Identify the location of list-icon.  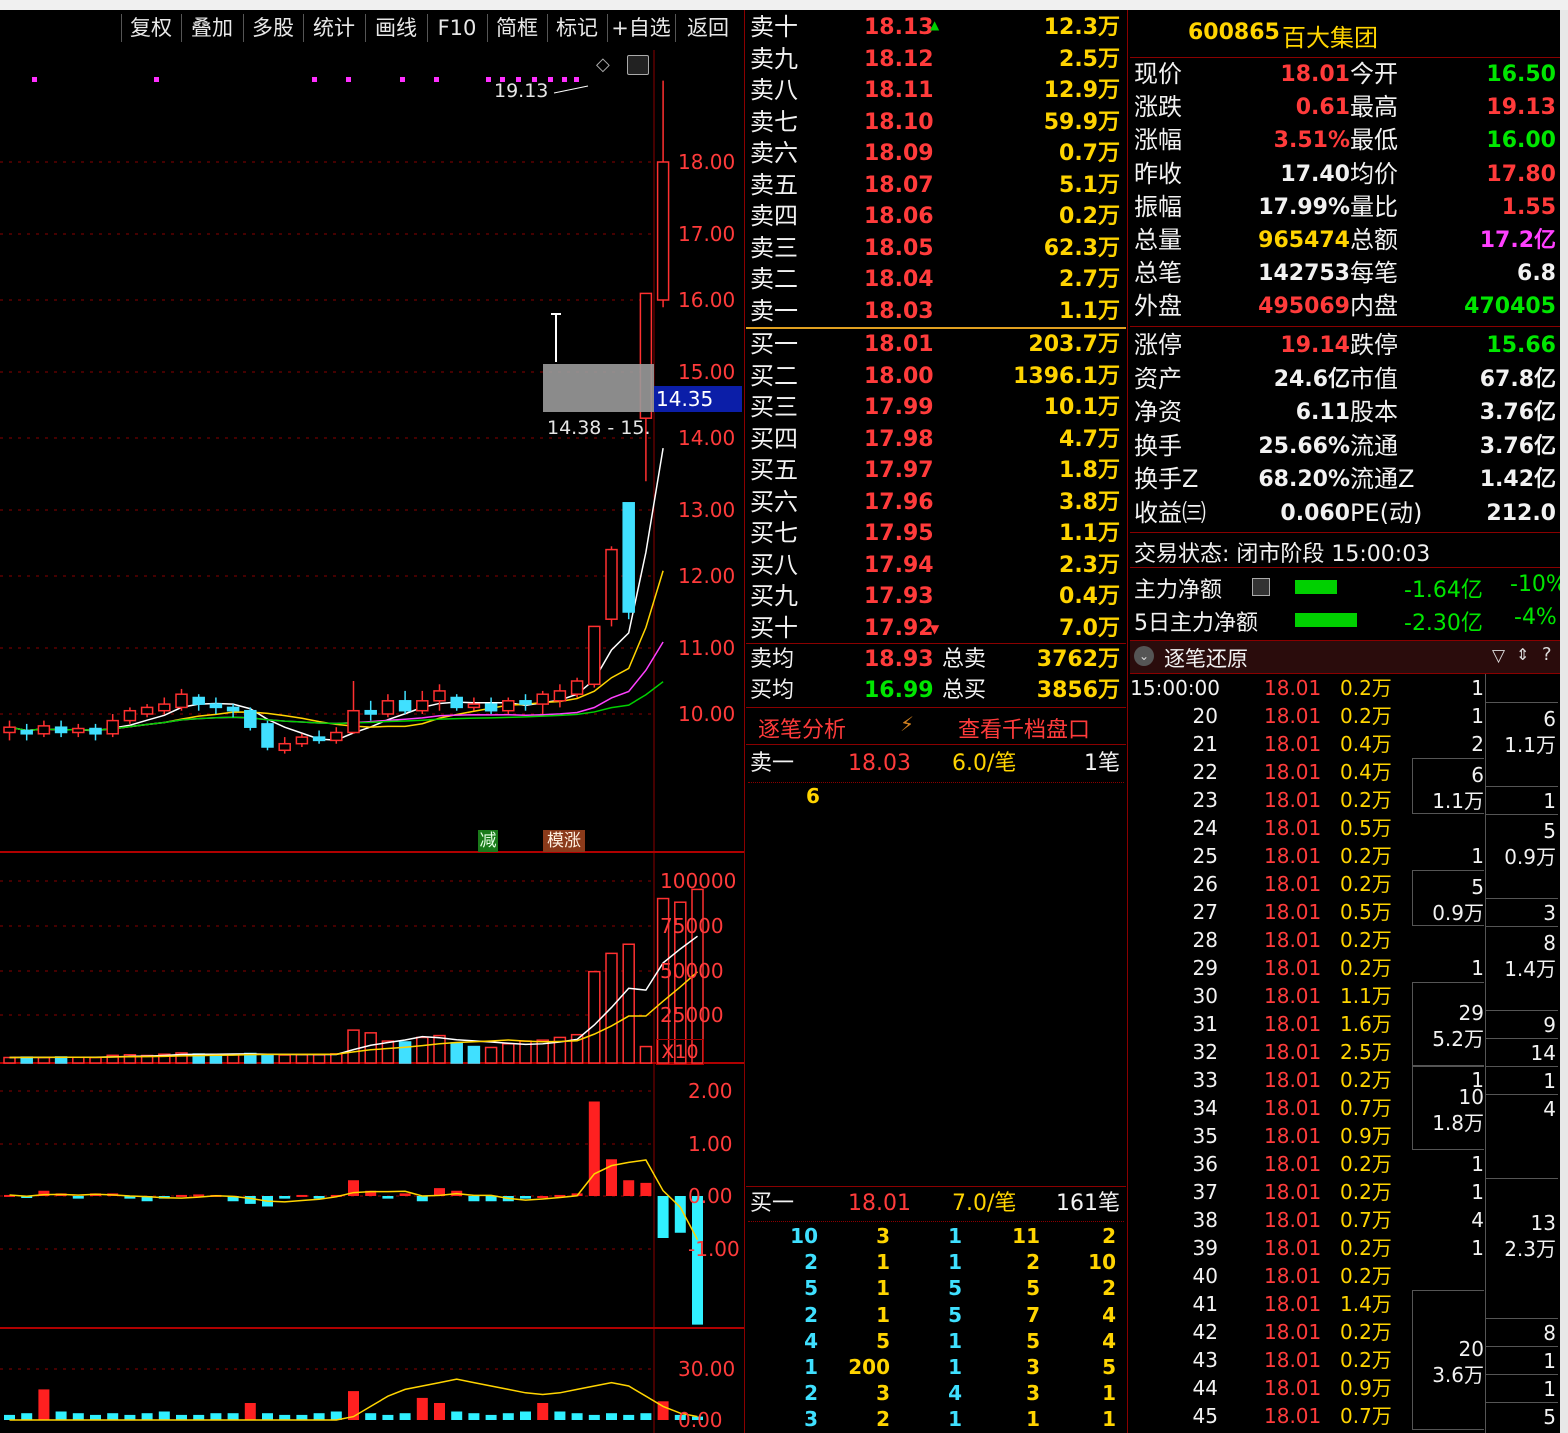
(1261, 587).